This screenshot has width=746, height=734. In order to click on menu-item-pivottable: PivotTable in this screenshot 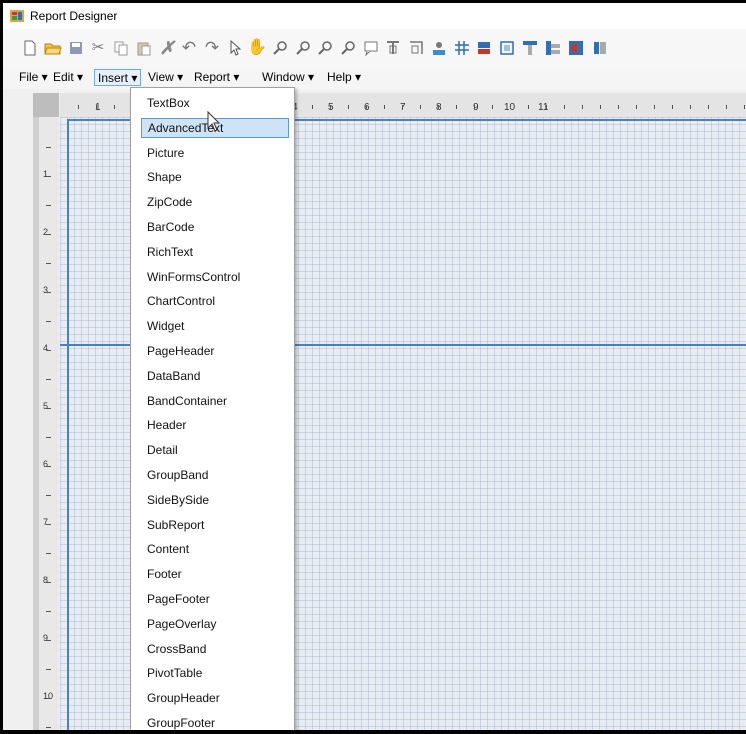, I will do `click(215, 673)`.